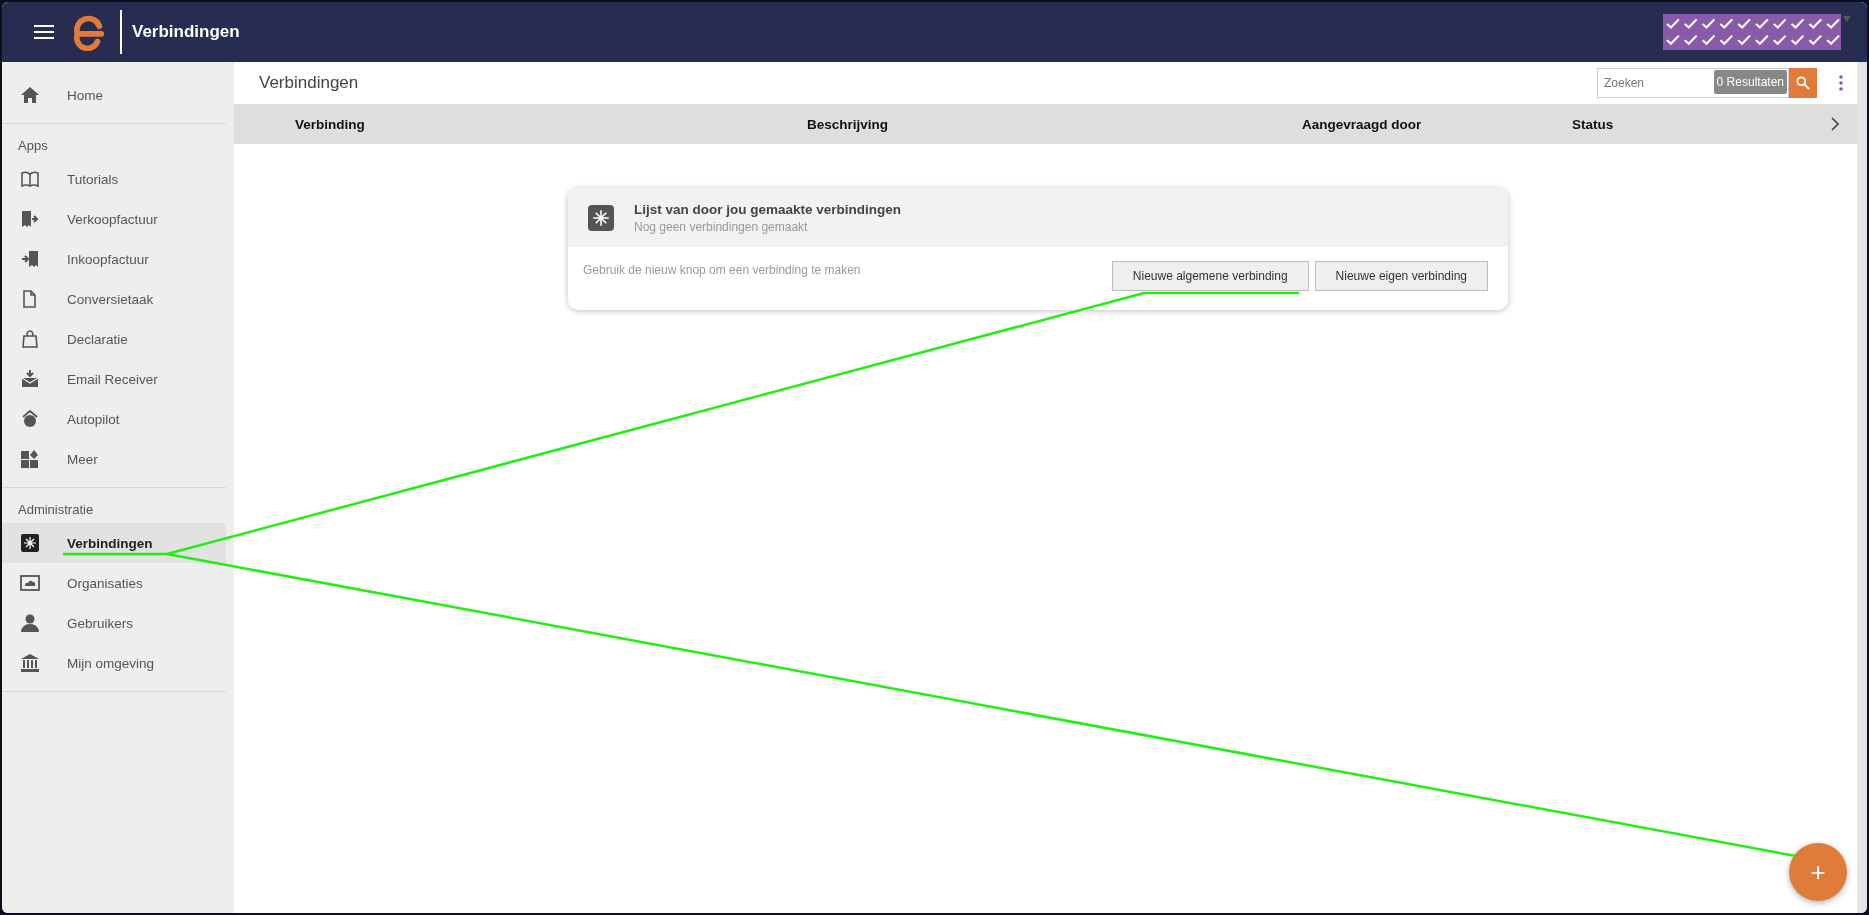 This screenshot has height=915, width=1869. What do you see at coordinates (114, 583) in the screenshot?
I see `sidebar-item: Organisaties` at bounding box center [114, 583].